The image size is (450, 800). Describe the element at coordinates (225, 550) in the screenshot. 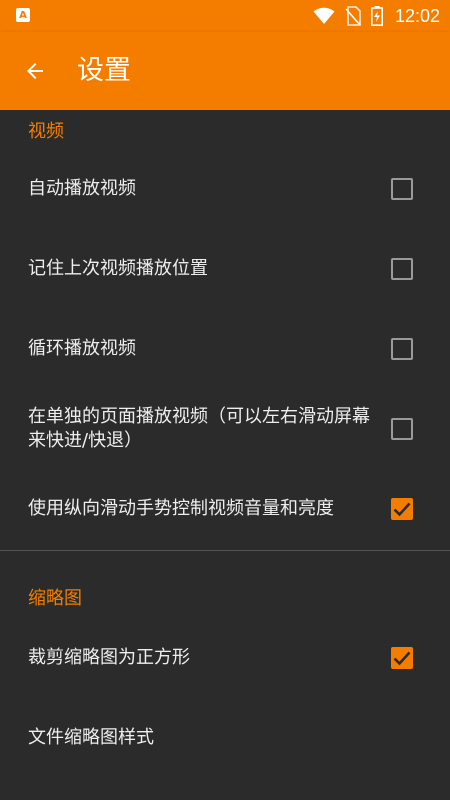

I see `section-divider` at that location.